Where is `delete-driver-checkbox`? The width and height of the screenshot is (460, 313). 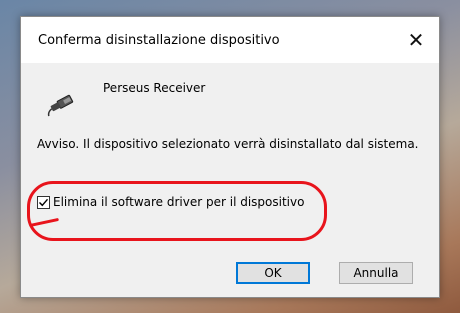 delete-driver-checkbox is located at coordinates (43, 202).